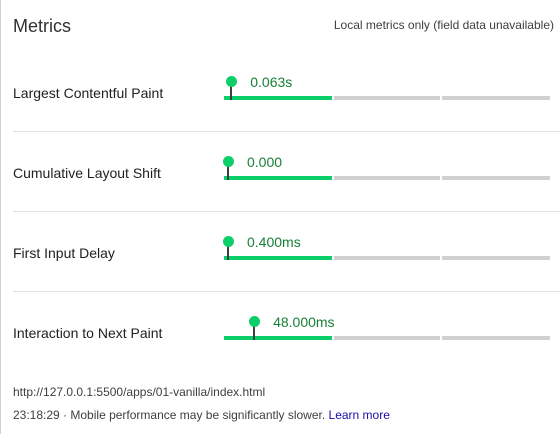  I want to click on metric-label: Largest Contentful Paint, so click(88, 93).